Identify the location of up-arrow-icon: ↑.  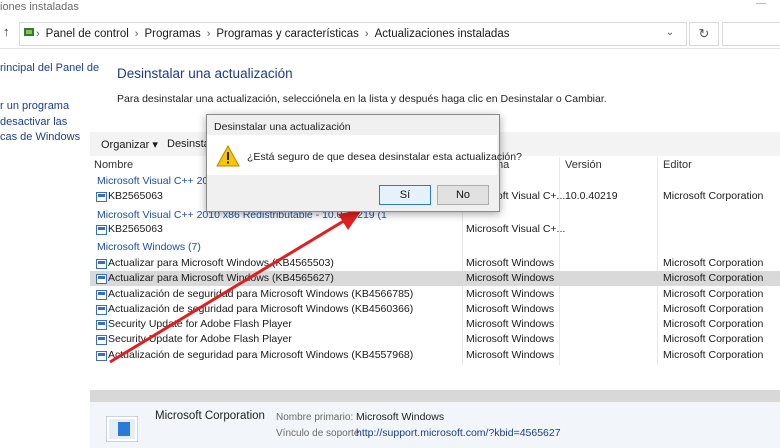
(6, 31).